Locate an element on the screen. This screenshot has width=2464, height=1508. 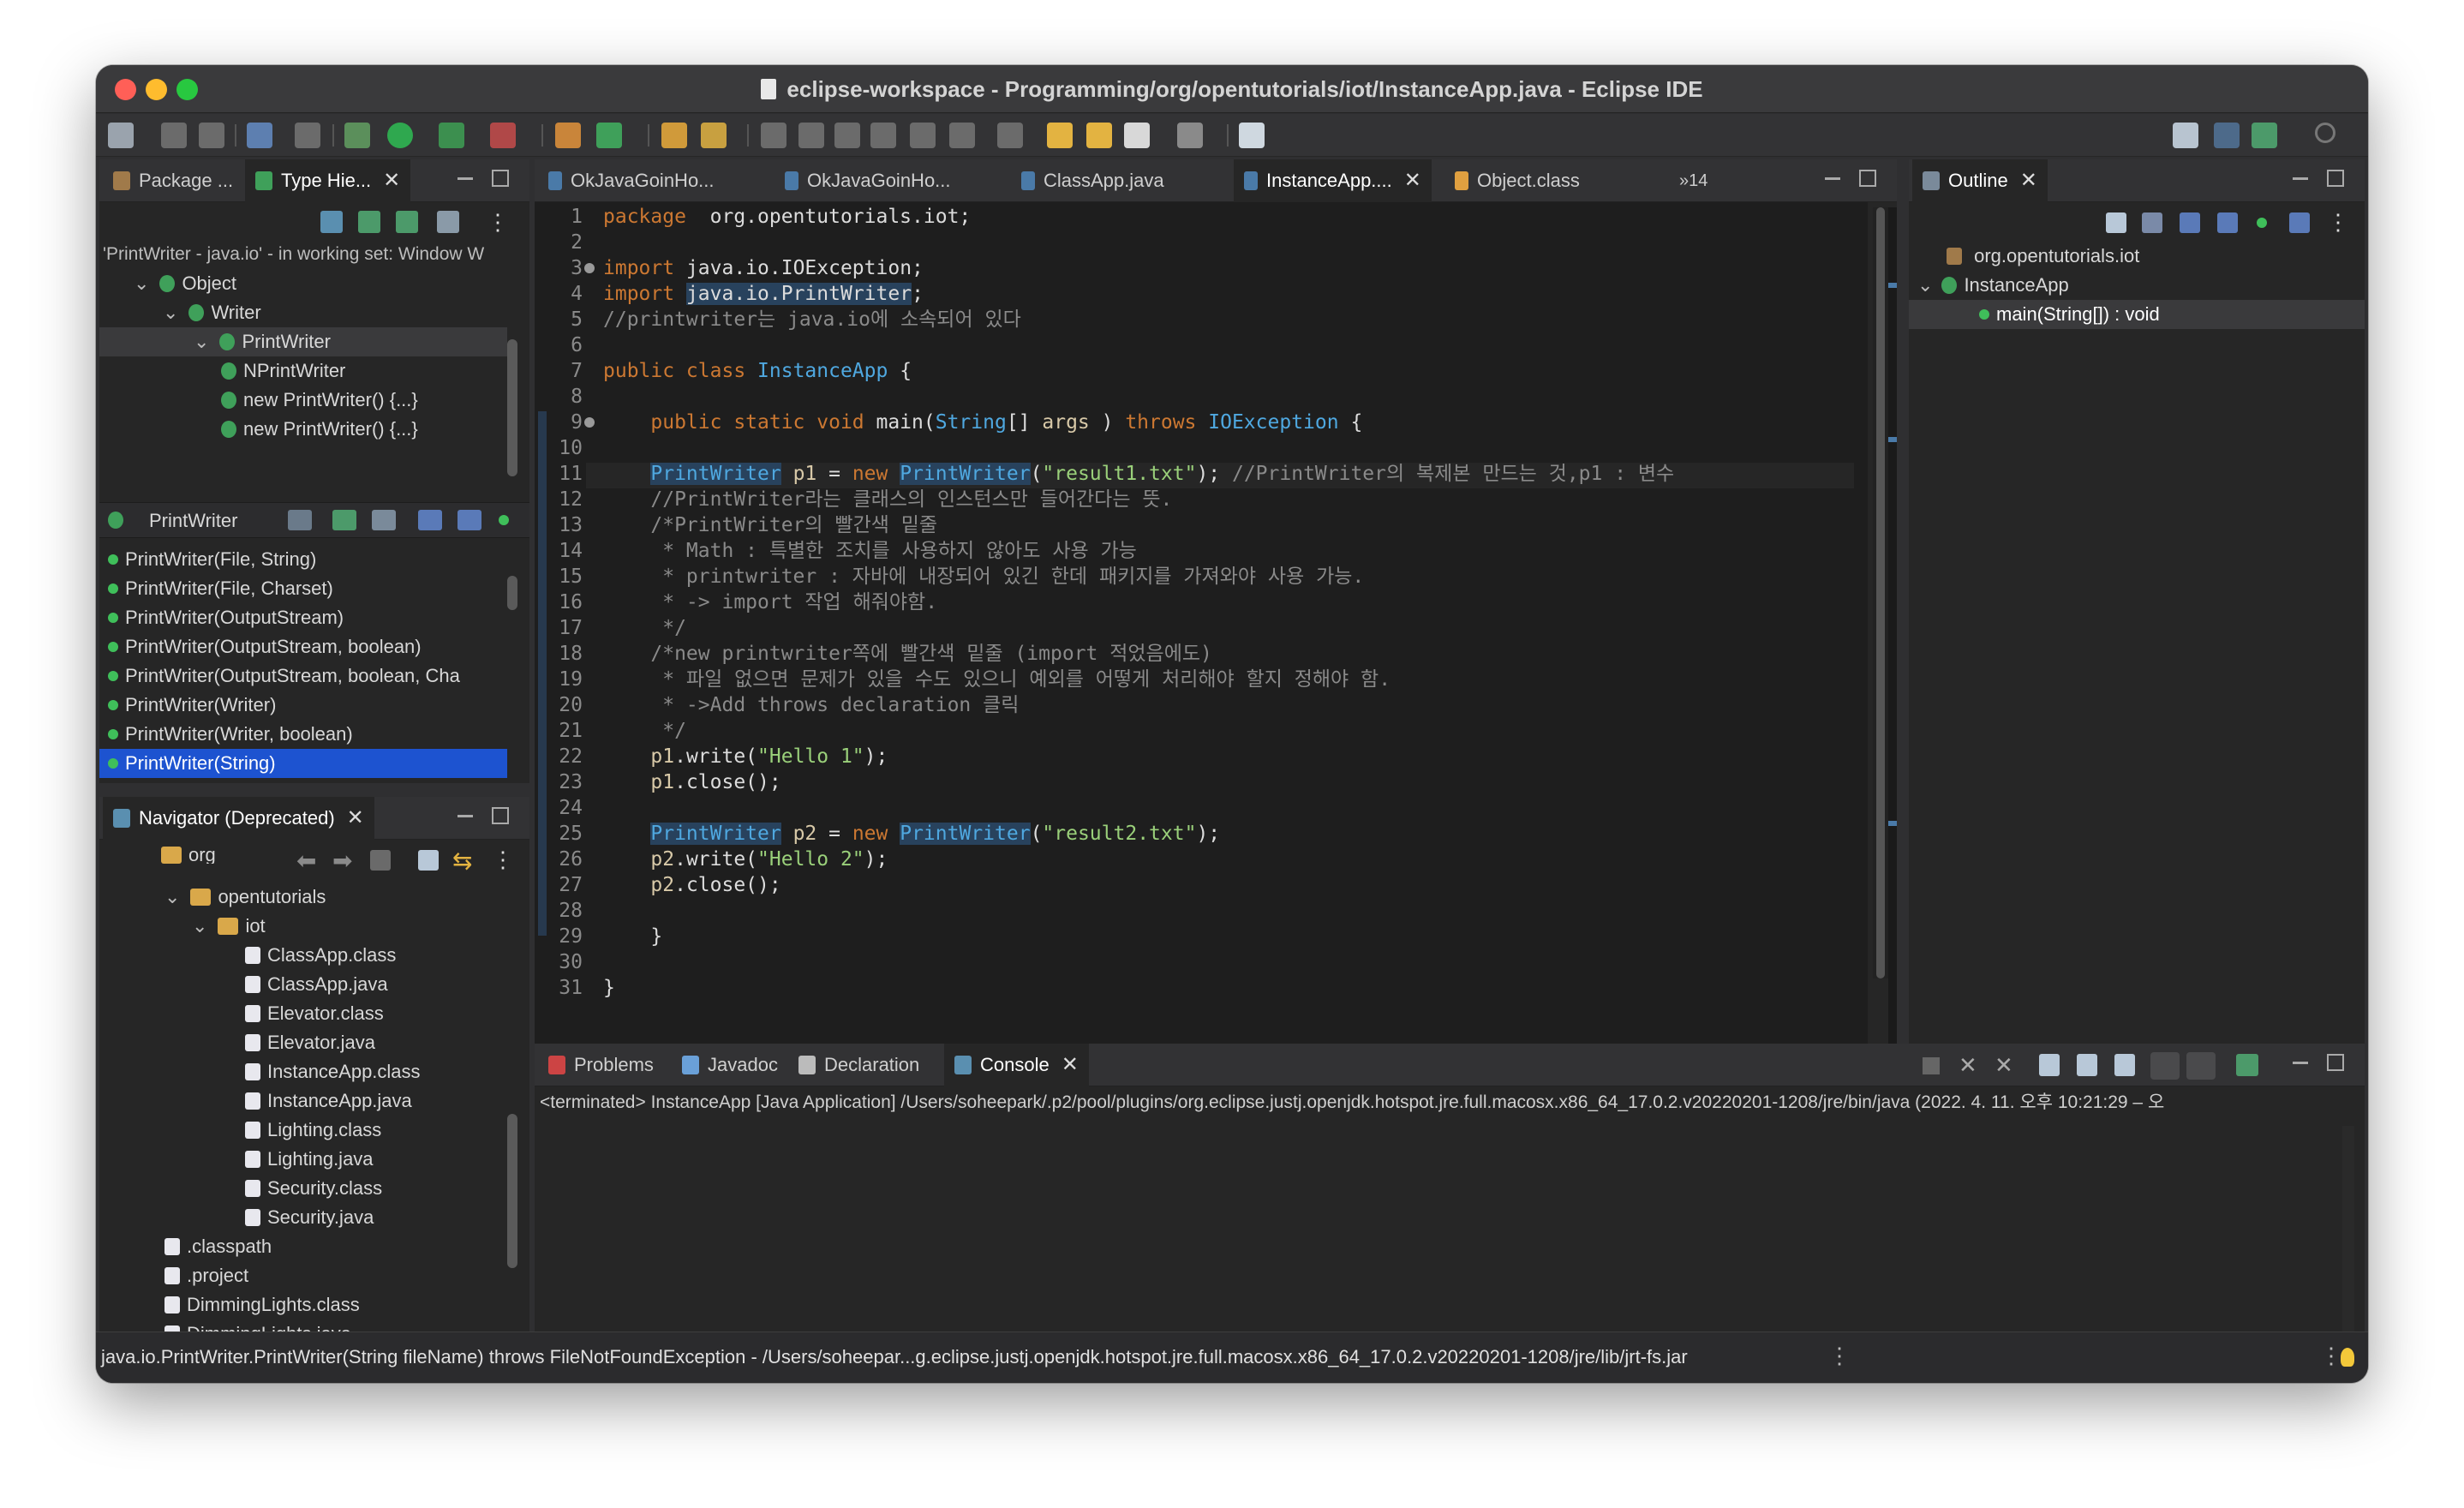
hide-static-icon is located at coordinates (469, 520).